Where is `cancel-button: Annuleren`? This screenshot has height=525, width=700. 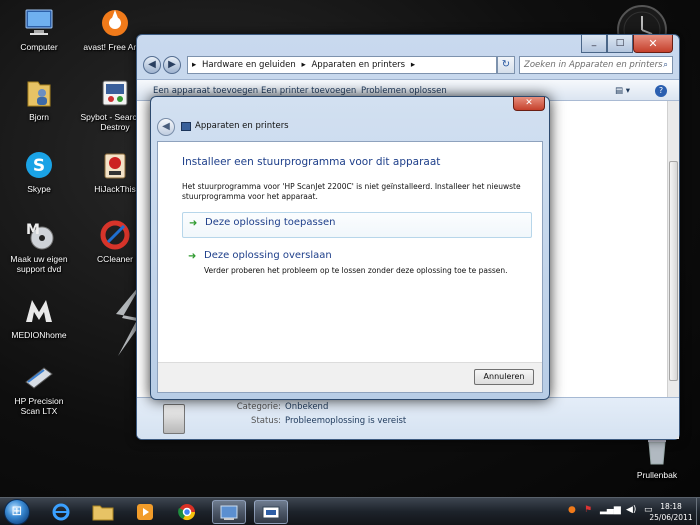 cancel-button: Annuleren is located at coordinates (504, 377).